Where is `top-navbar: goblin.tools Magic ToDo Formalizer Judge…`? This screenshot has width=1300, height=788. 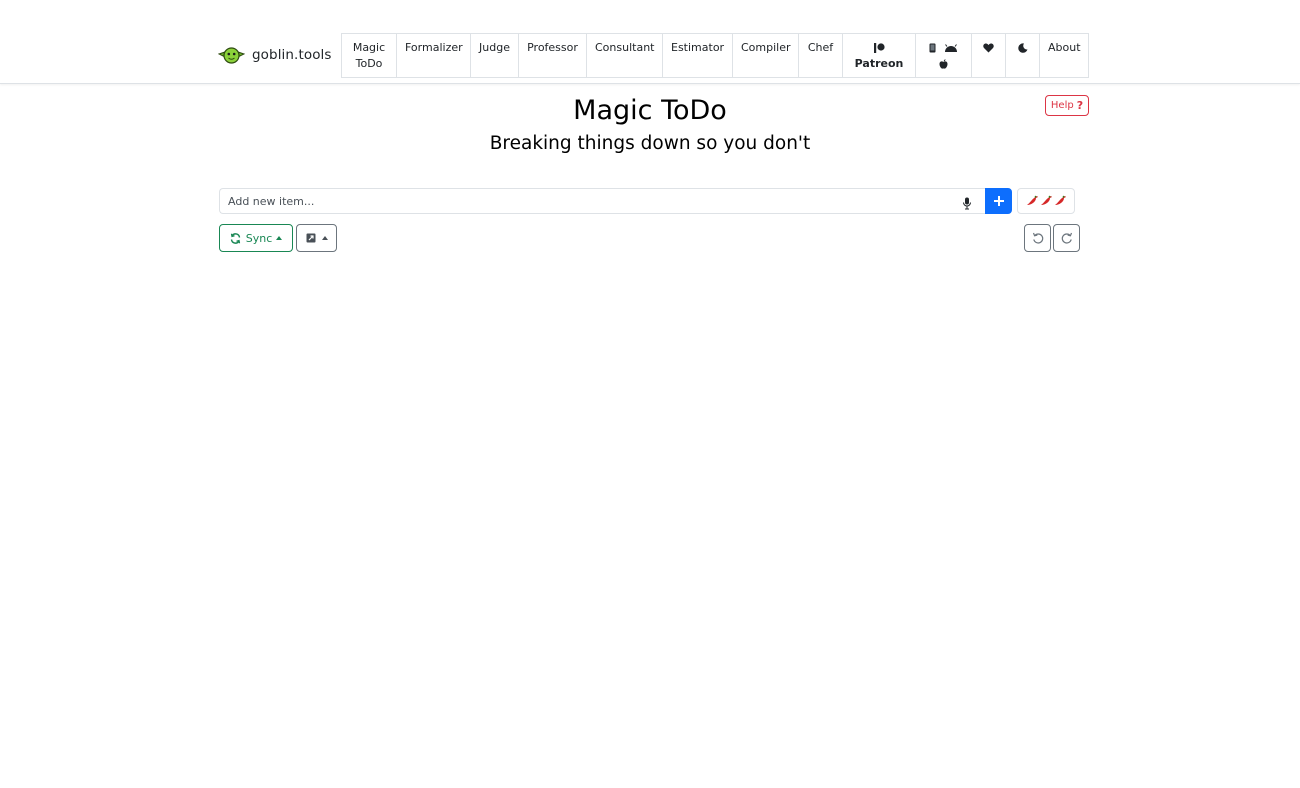
top-navbar: goblin.tools Magic ToDo Formalizer Judge… is located at coordinates (650, 42).